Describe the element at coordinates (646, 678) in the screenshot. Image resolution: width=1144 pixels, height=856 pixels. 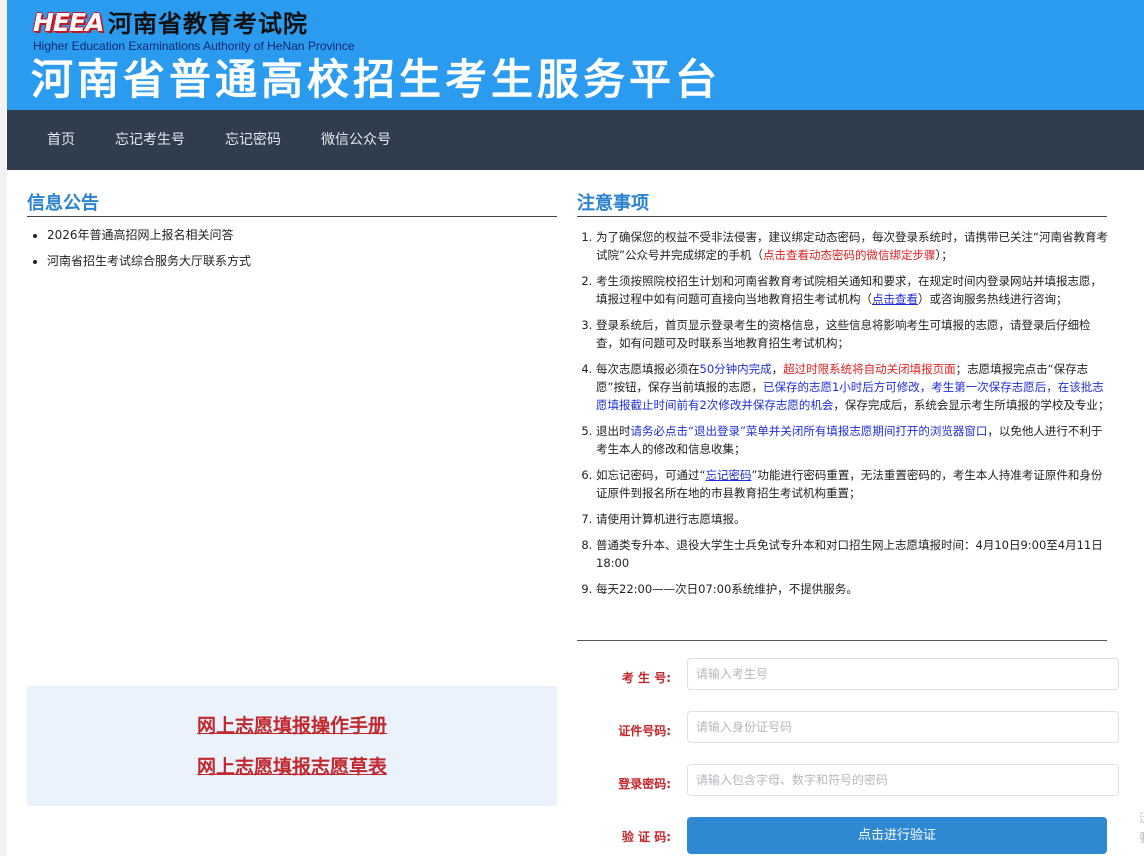
I see `exam-no-label: 考 生 号:` at that location.